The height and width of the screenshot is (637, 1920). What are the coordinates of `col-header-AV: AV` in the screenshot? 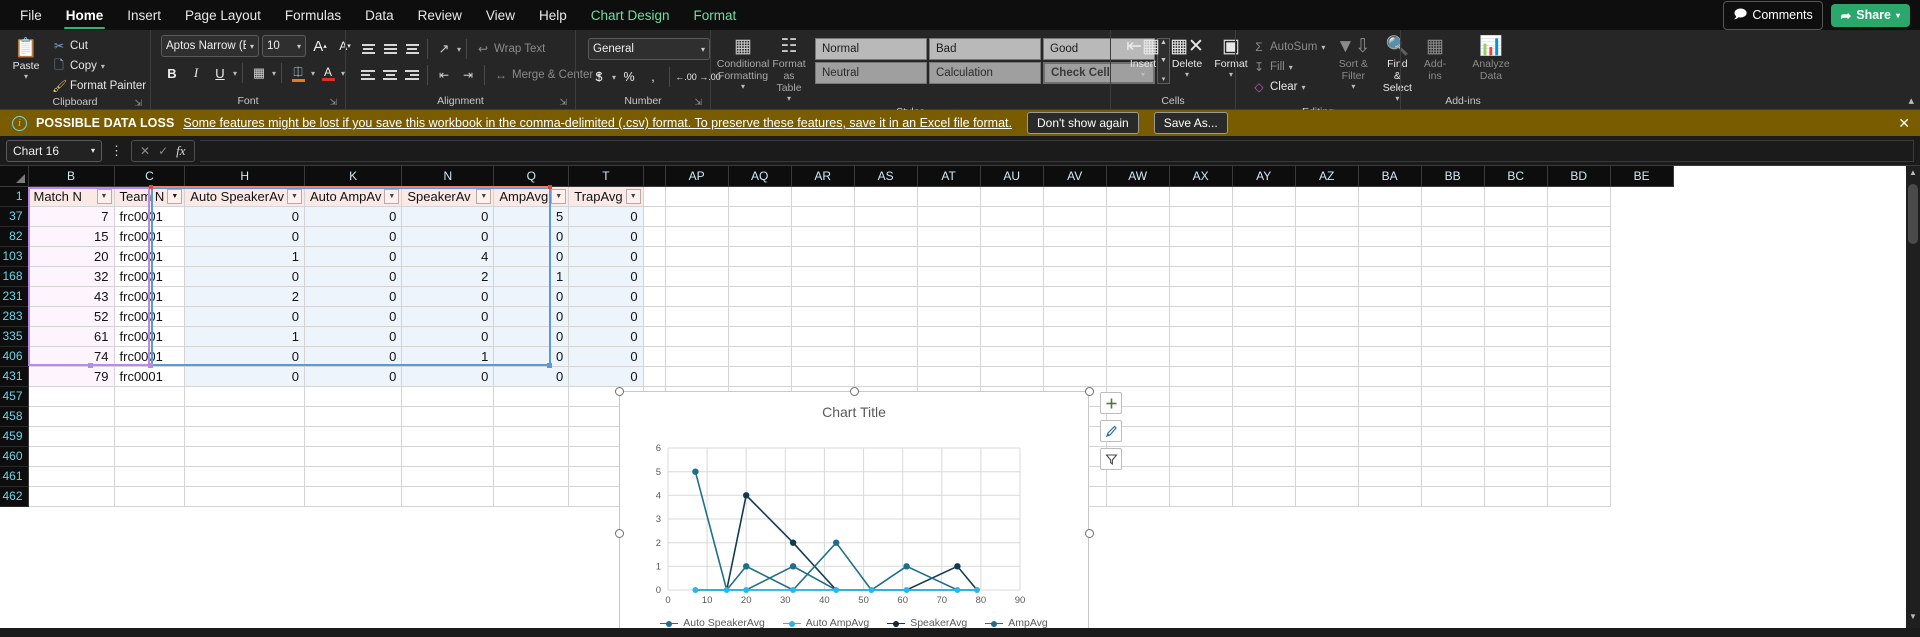 It's located at (1075, 176).